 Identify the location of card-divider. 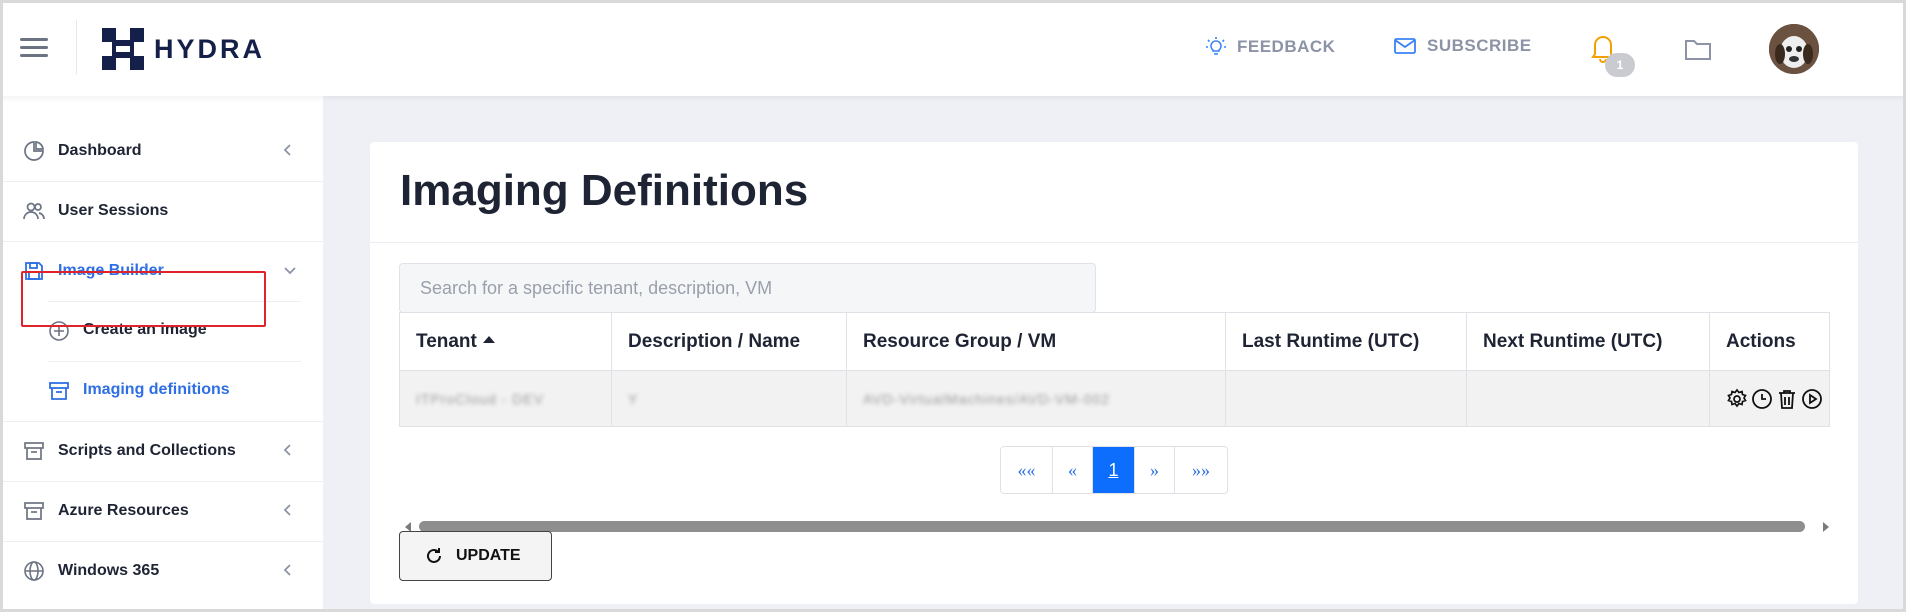
(1114, 242).